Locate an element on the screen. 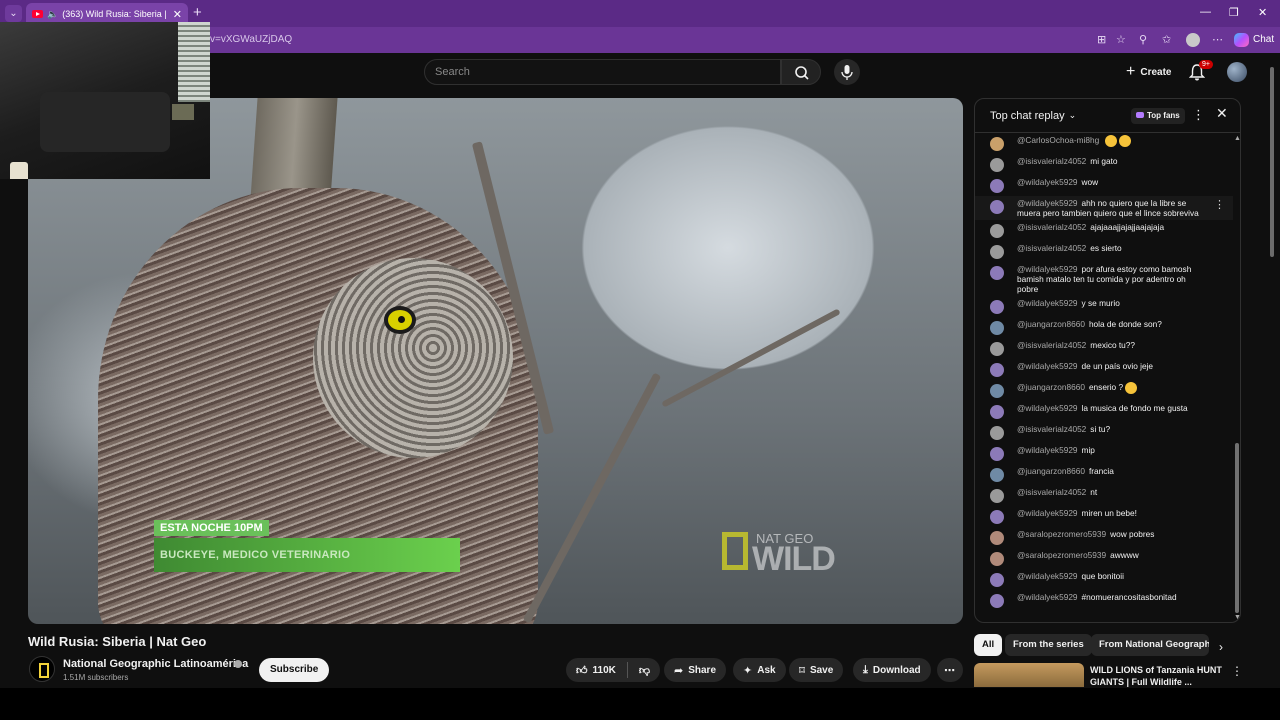 Image resolution: width=1280 pixels, height=720 pixels. chat-scrollbar: ▲ ▼ is located at coordinates (1236, 377).